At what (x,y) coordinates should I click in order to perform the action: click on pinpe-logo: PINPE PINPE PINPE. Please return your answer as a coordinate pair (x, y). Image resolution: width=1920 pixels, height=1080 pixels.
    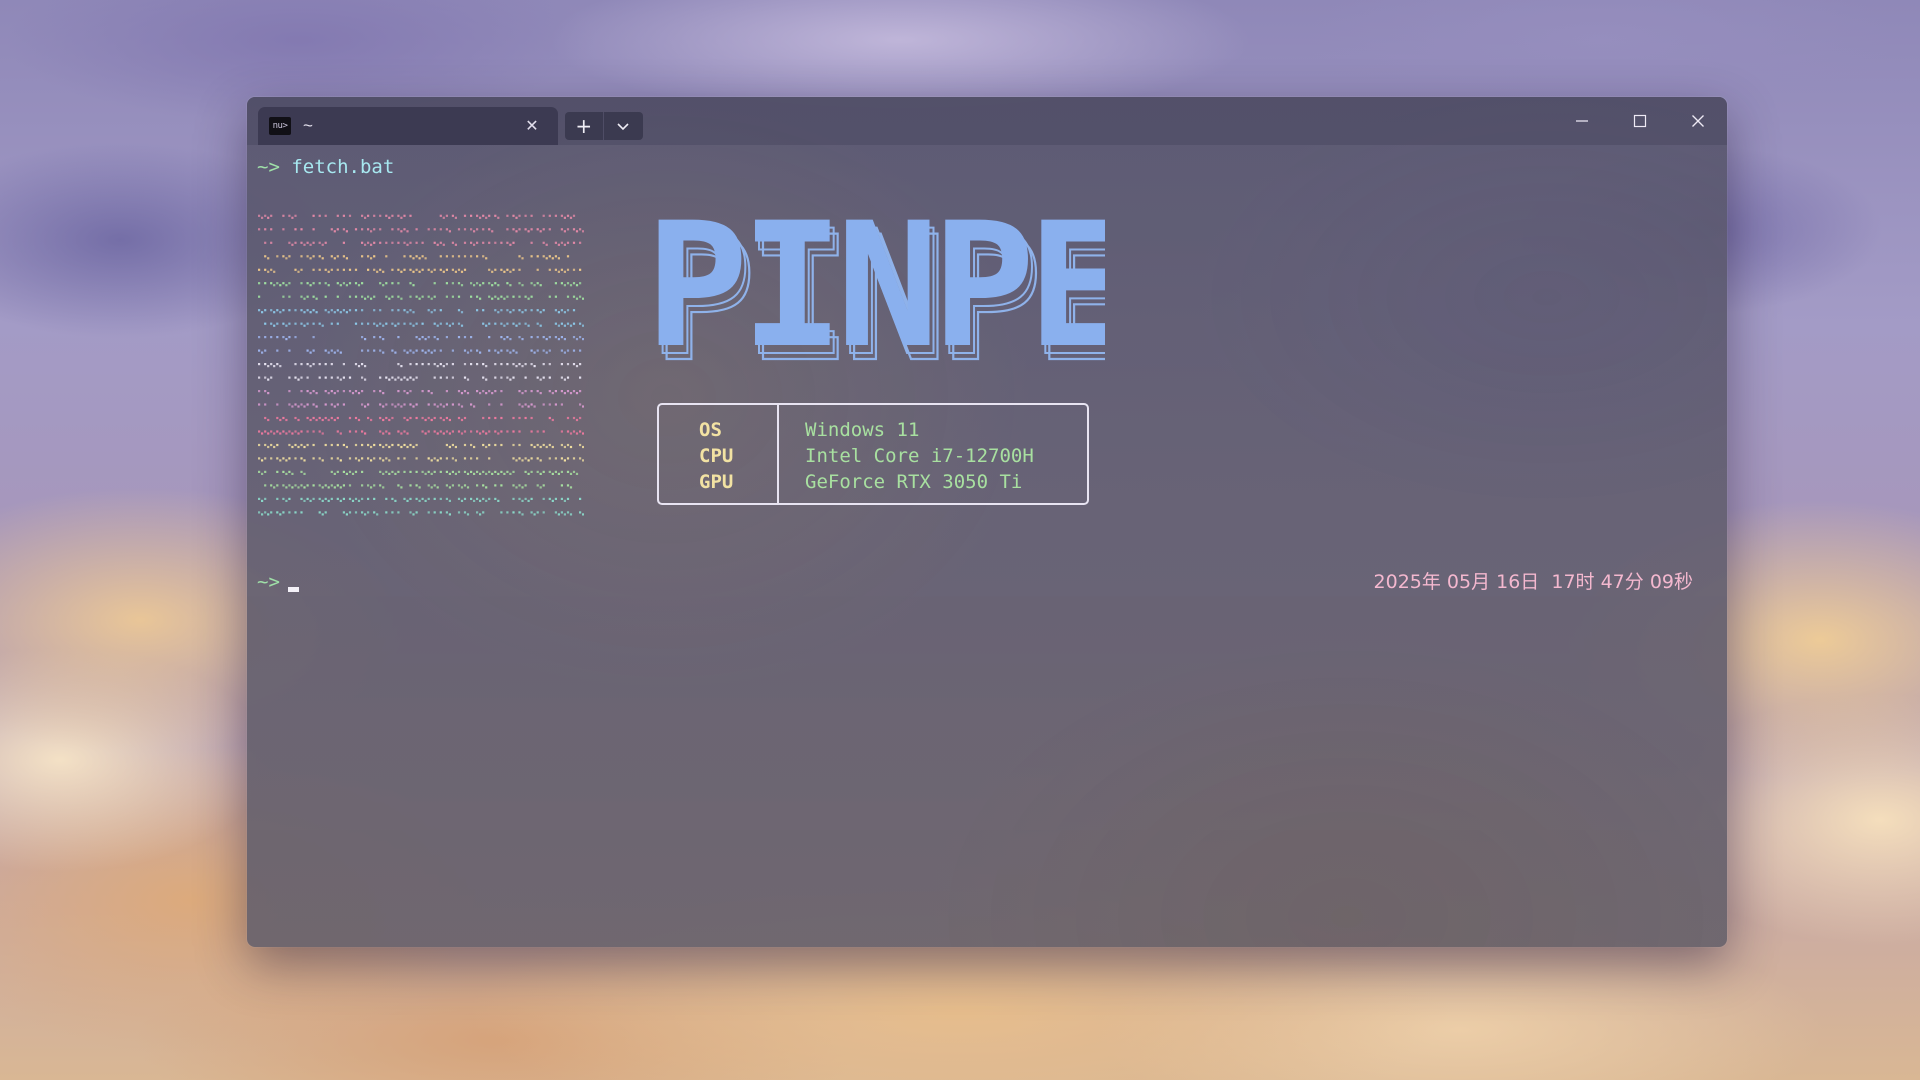
    Looking at the image, I should click on (875, 283).